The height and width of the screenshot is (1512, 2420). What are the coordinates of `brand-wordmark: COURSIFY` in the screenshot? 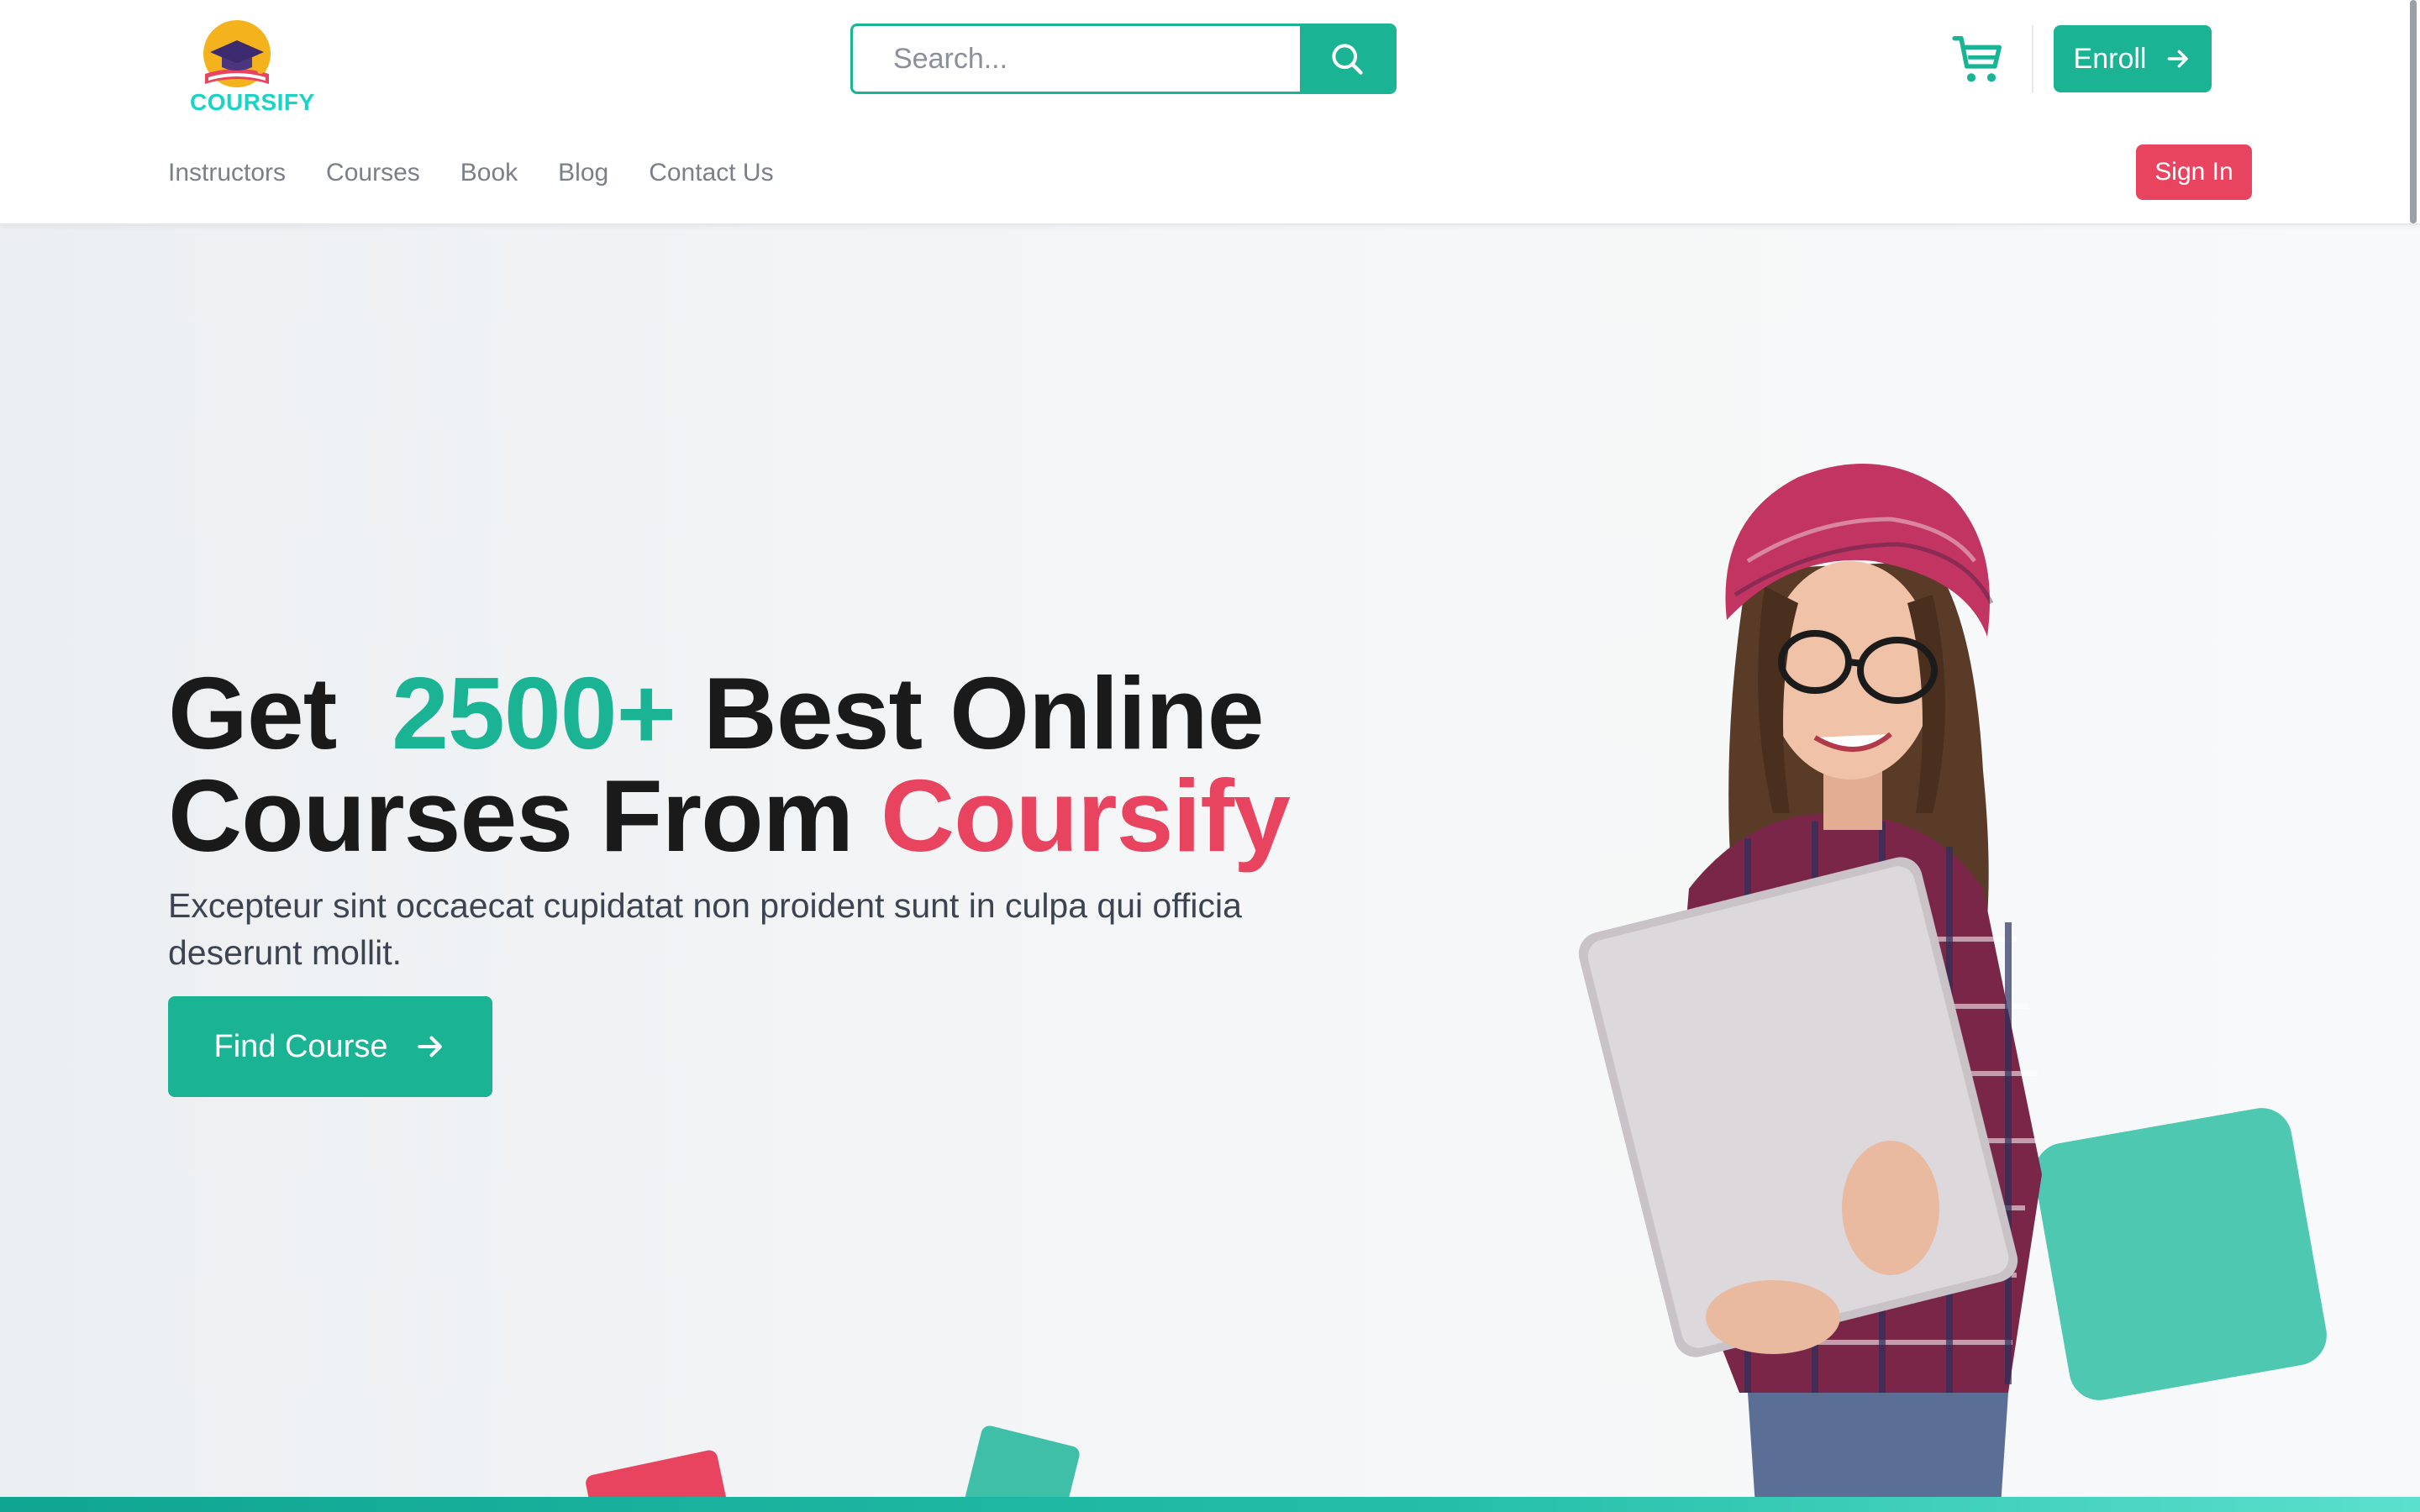 It's located at (253, 102).